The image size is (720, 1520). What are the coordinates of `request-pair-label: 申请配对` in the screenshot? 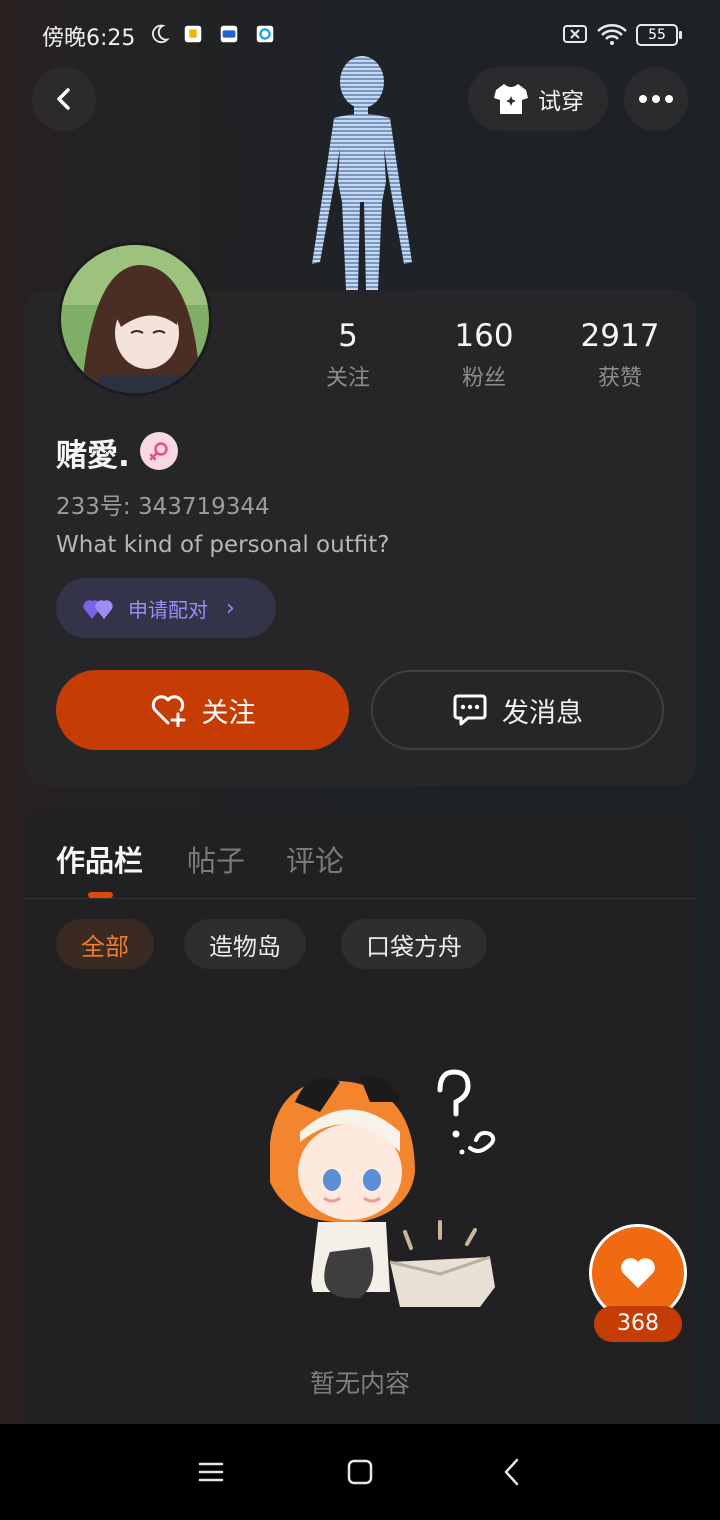 It's located at (168, 609).